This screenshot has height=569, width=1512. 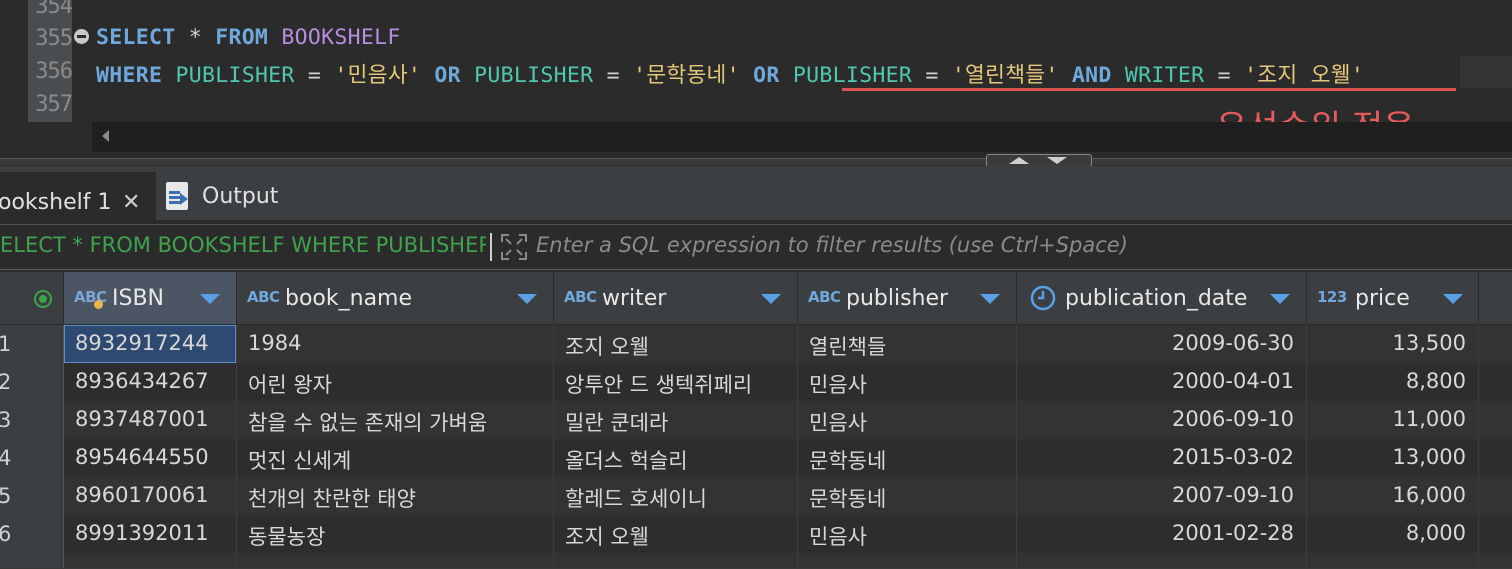 What do you see at coordinates (81, 36) in the screenshot?
I see `fold-collapse-icon` at bounding box center [81, 36].